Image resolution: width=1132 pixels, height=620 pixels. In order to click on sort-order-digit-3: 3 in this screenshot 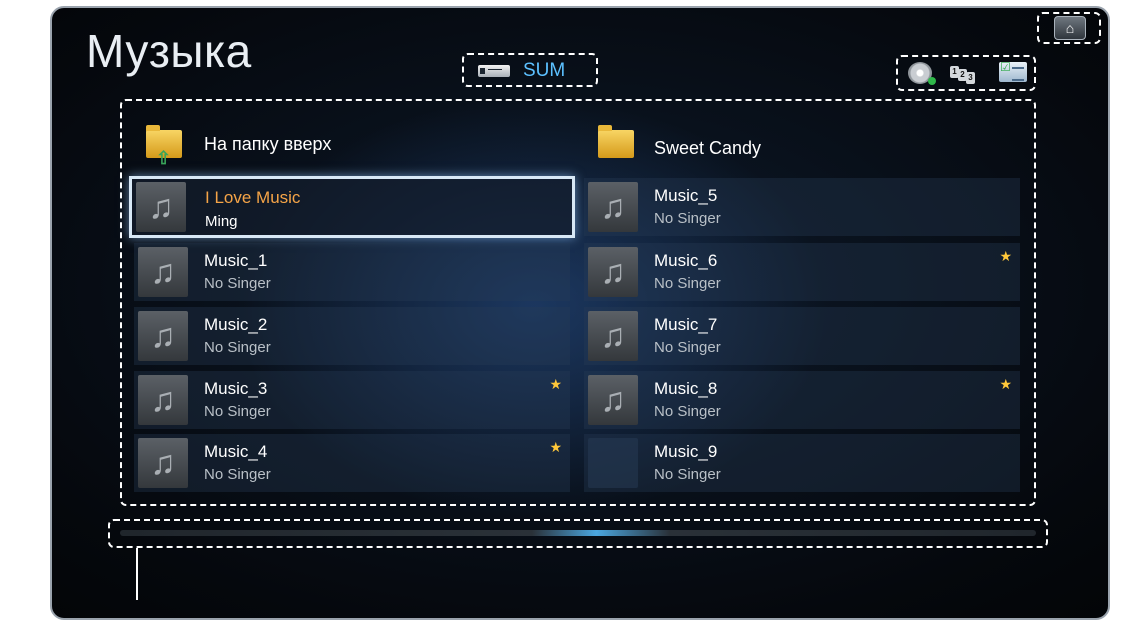, I will do `click(970, 78)`.